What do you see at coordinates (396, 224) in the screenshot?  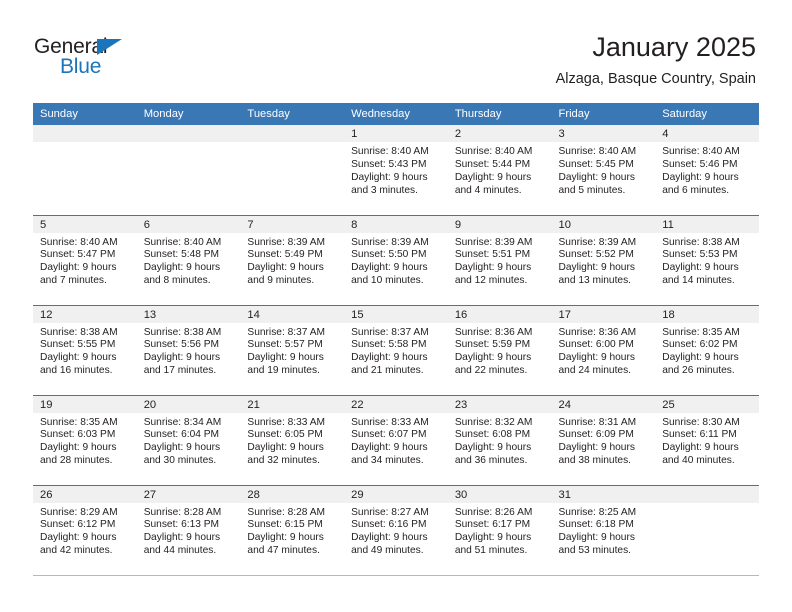 I see `day-number: 8` at bounding box center [396, 224].